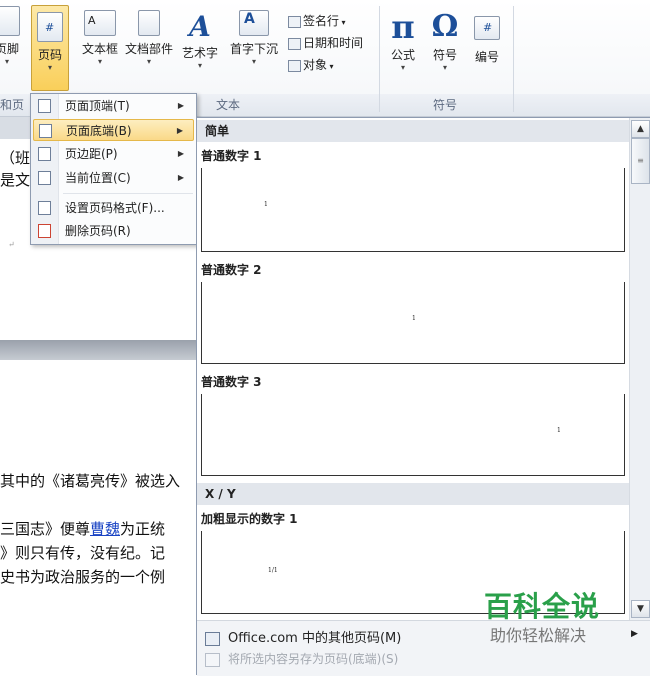  What do you see at coordinates (49, 55) in the screenshot?
I see `page-number-label: 页码` at bounding box center [49, 55].